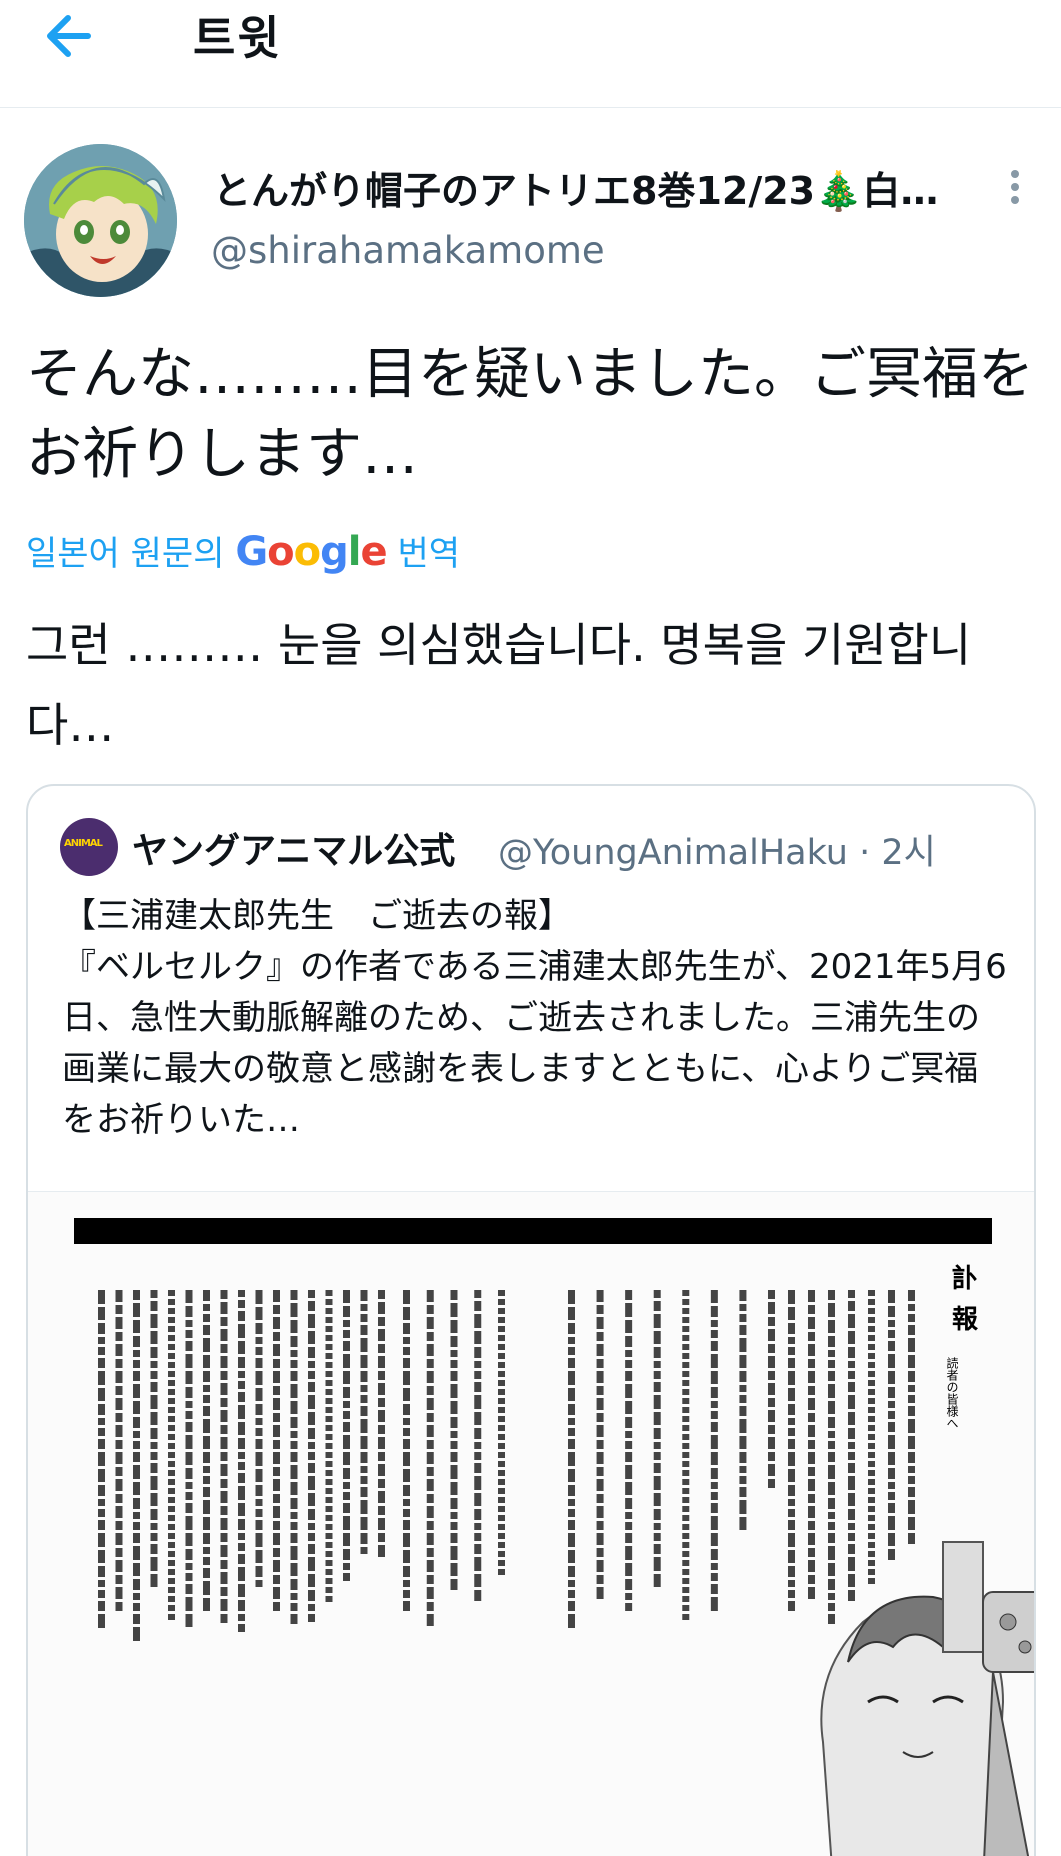  What do you see at coordinates (408, 250) in the screenshot?
I see `user-handle: @shirahamakamome` at bounding box center [408, 250].